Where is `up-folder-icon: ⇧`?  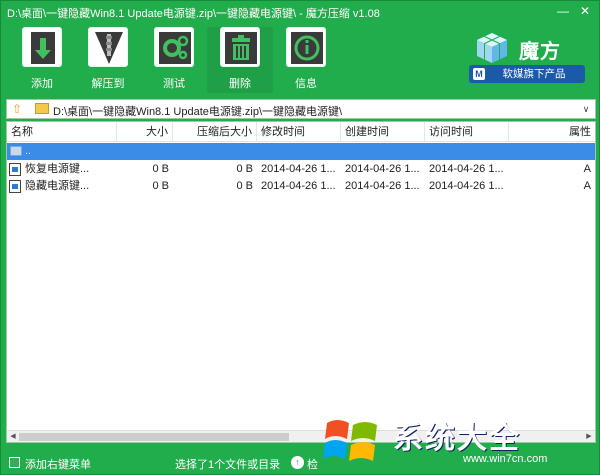 up-folder-icon: ⇧ is located at coordinates (17, 109).